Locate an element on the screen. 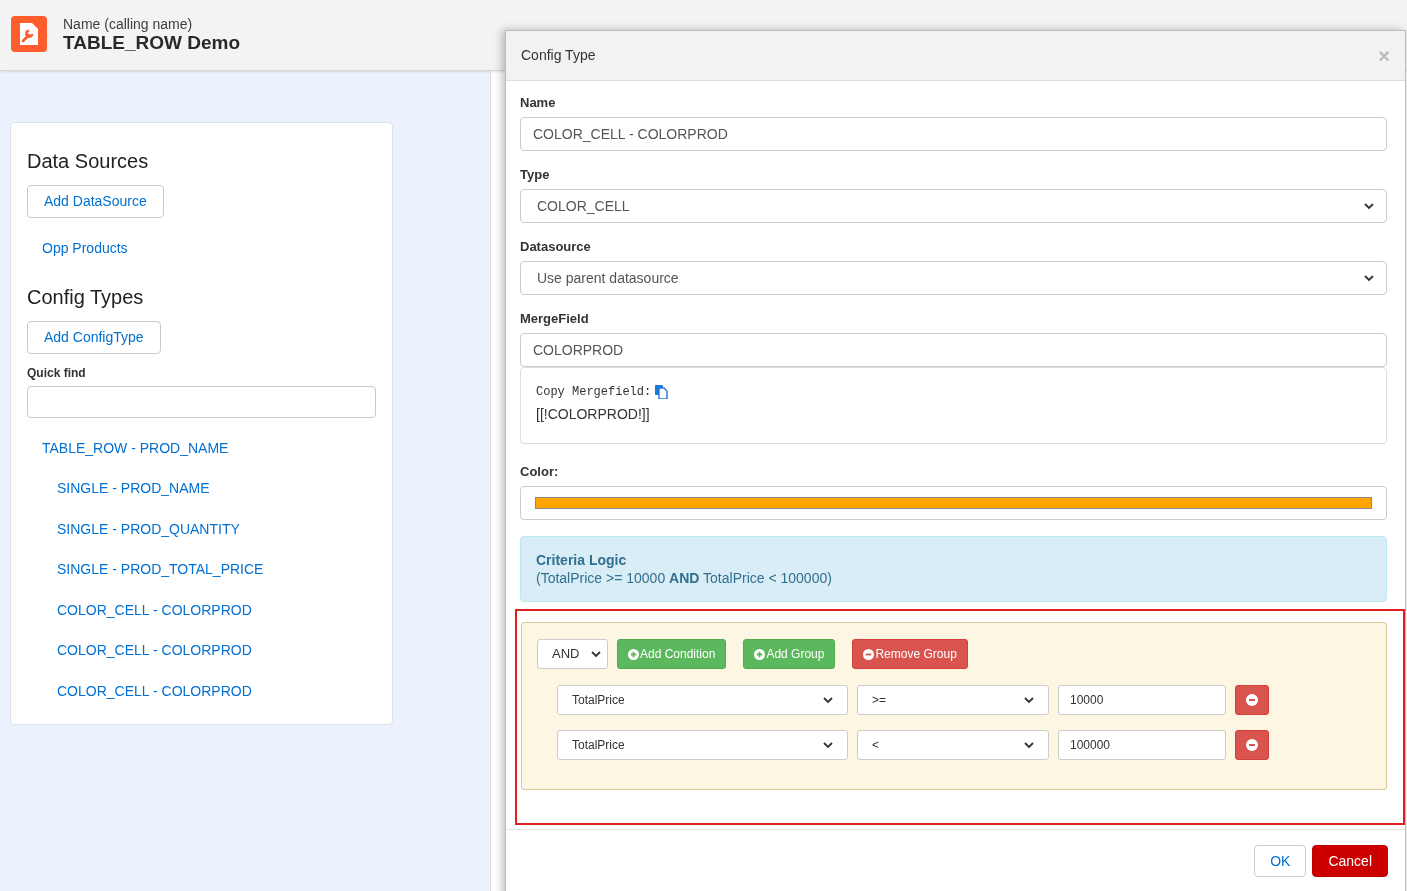 This screenshot has width=1407, height=891. datasource-link: Opp Products is located at coordinates (85, 248).